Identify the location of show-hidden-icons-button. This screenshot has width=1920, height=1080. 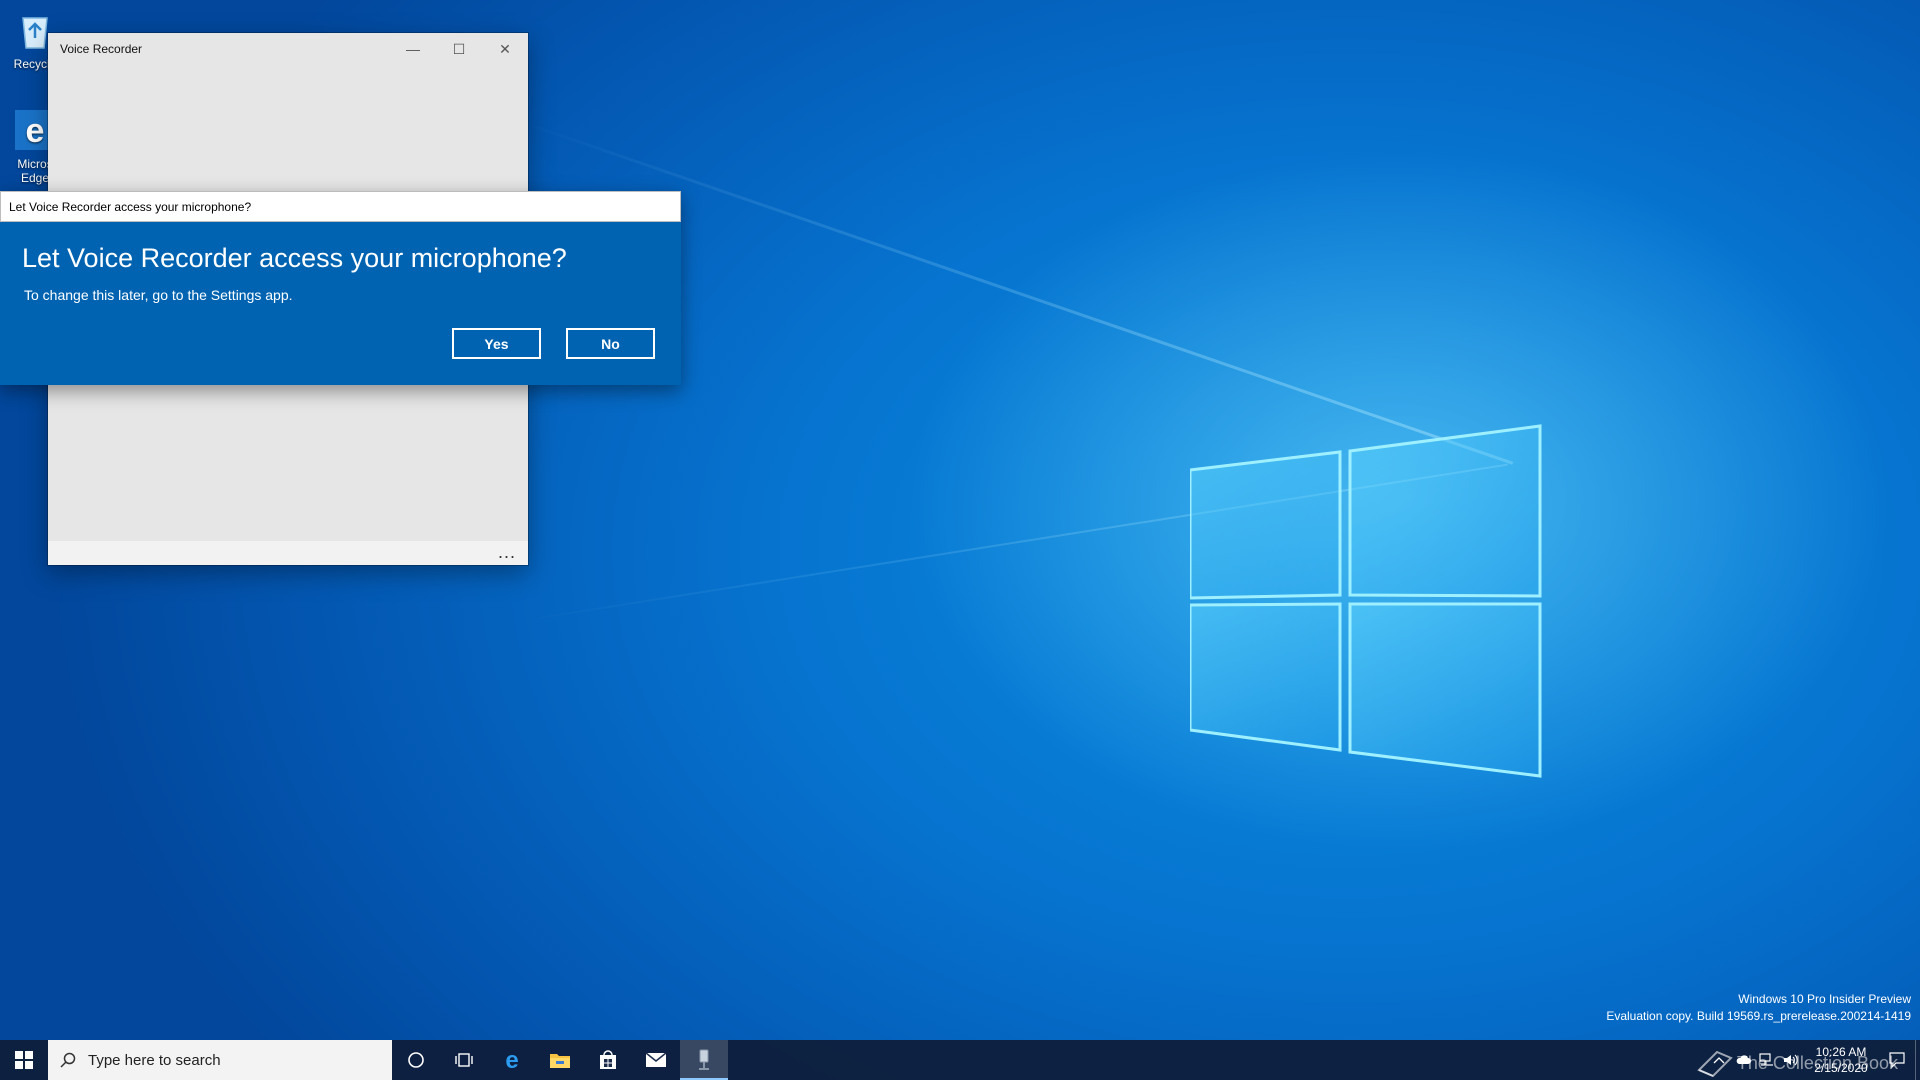
(1719, 1060).